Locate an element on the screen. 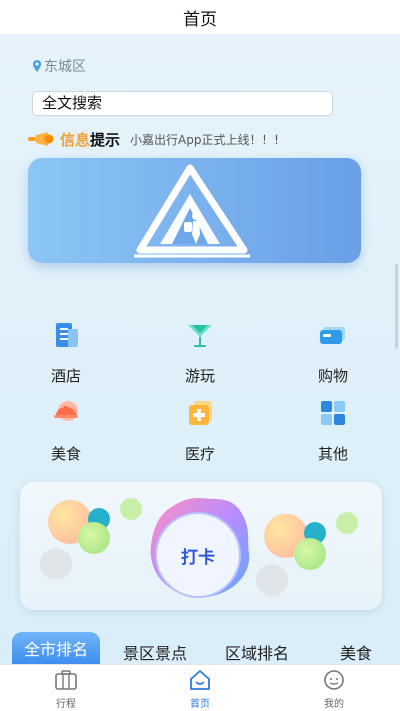 This screenshot has height=711, width=400. tab-city-ranking: 全市排名 is located at coordinates (56, 648).